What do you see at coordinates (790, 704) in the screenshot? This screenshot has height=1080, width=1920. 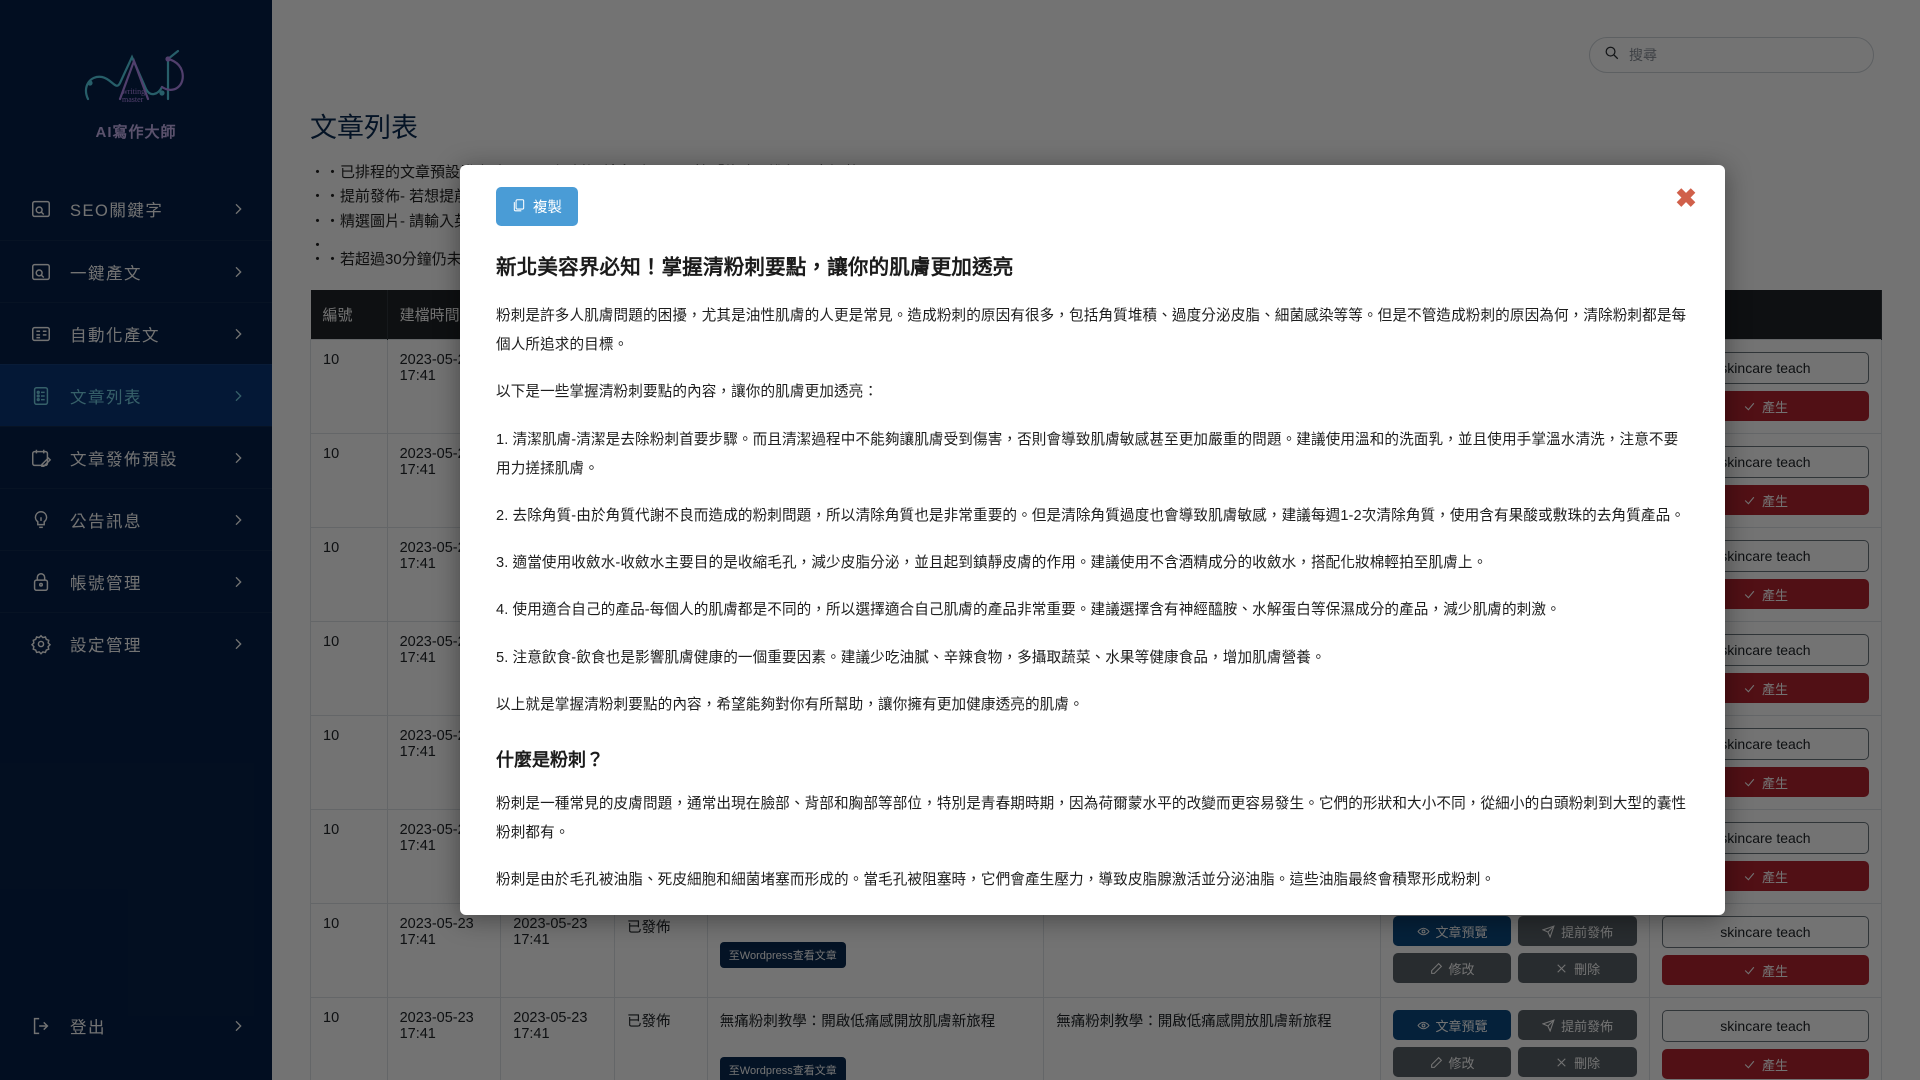 I see `article-paragraph: 以上就是掌握清粉刺要點的內容，希望能夠對你有所幫助，讓你擁有更加健康透亮的肌膚。` at bounding box center [790, 704].